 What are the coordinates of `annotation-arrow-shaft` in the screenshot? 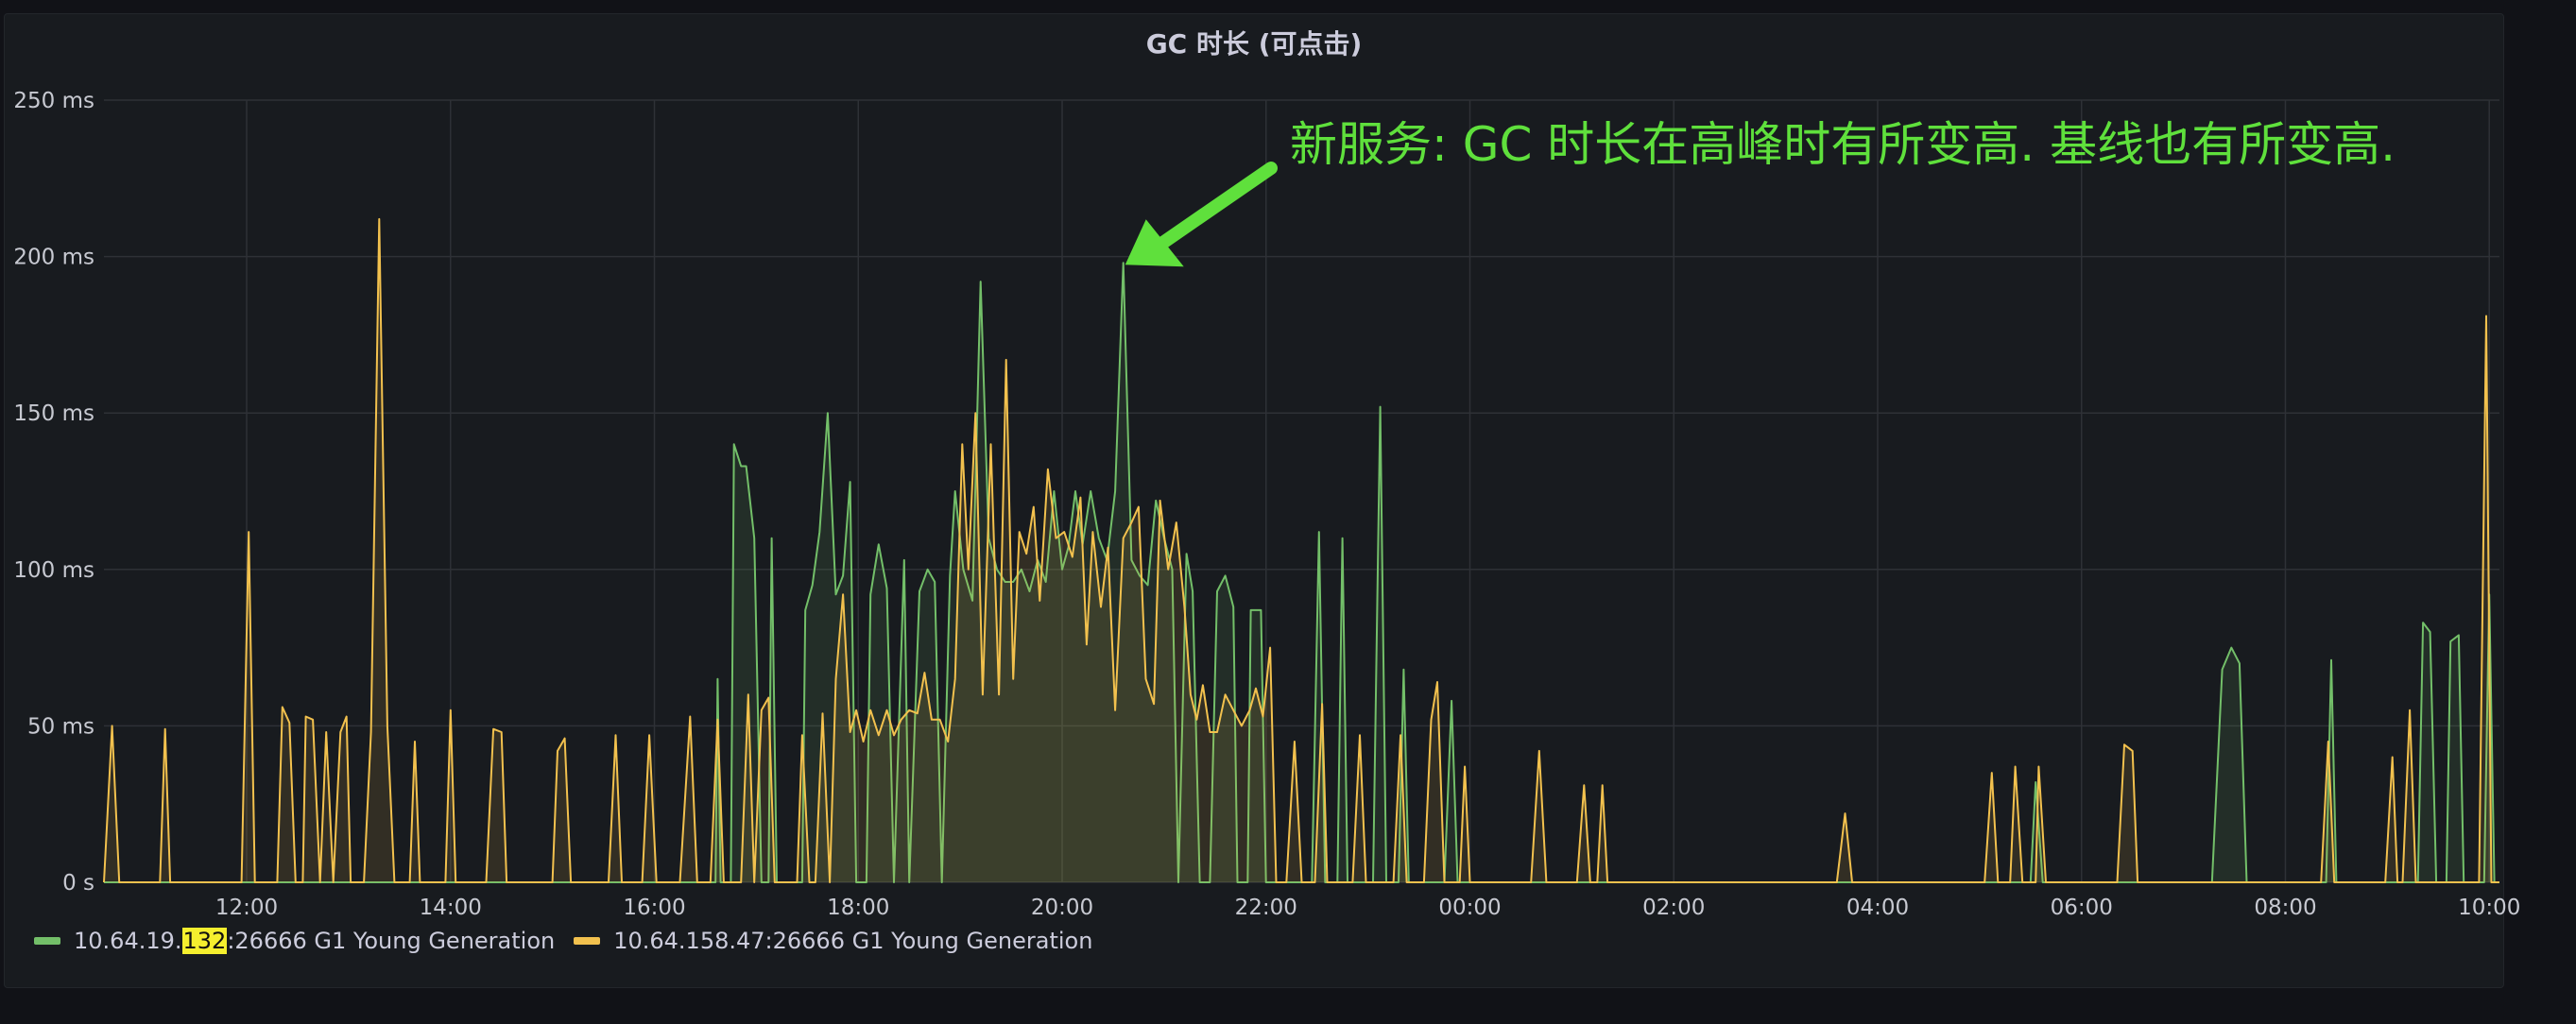 It's located at (1216, 206).